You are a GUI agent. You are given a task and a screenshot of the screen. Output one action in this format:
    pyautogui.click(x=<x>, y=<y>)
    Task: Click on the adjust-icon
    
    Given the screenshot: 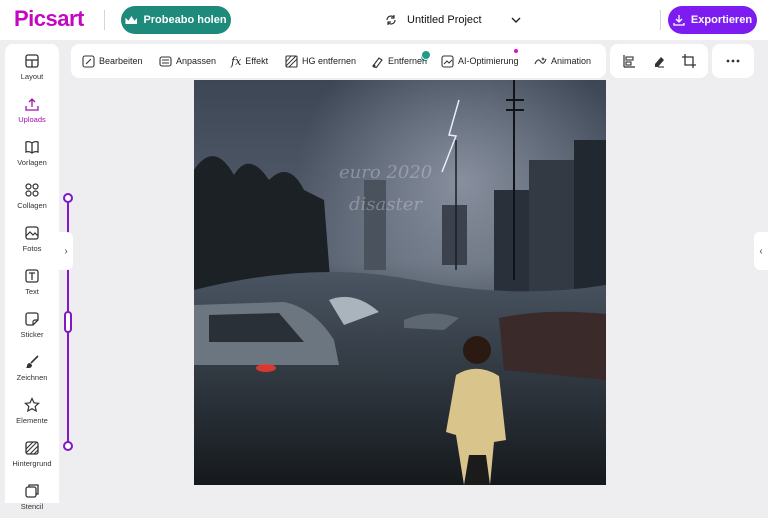 What is the action you would take?
    pyautogui.click(x=165, y=61)
    